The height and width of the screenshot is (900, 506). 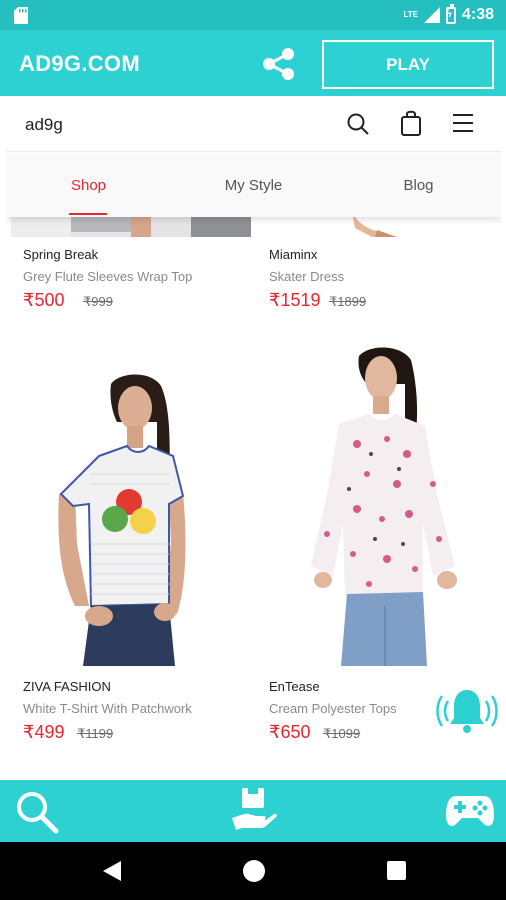 I want to click on home-icon, so click(x=254, y=871).